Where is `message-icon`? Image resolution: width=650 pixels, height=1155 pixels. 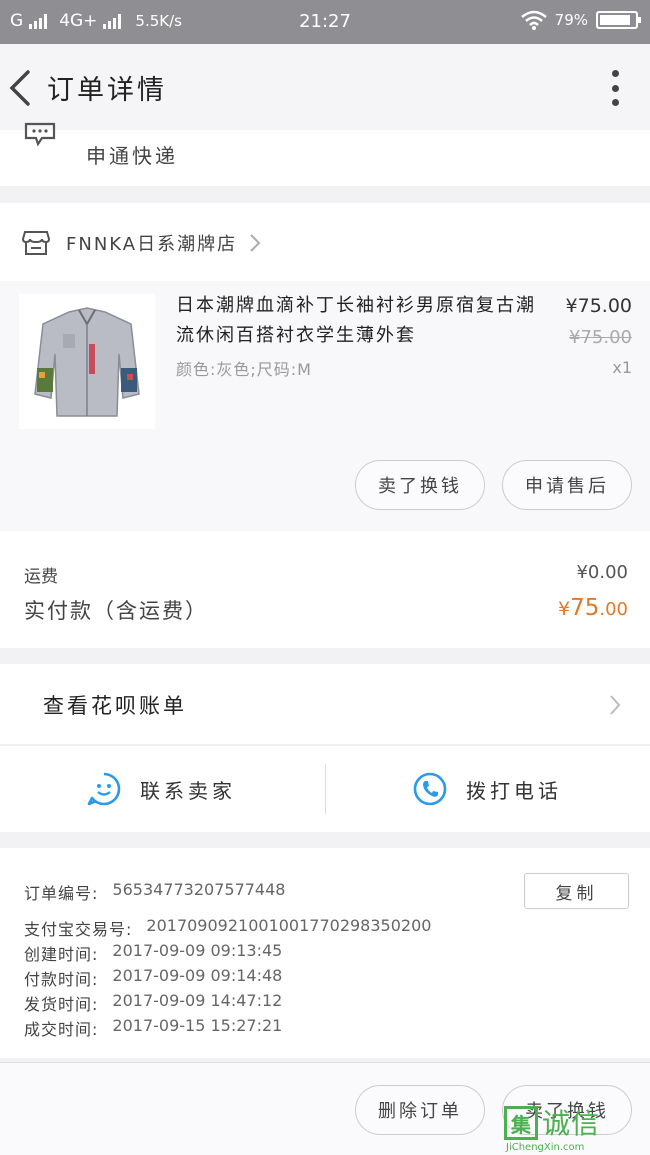 message-icon is located at coordinates (40, 134).